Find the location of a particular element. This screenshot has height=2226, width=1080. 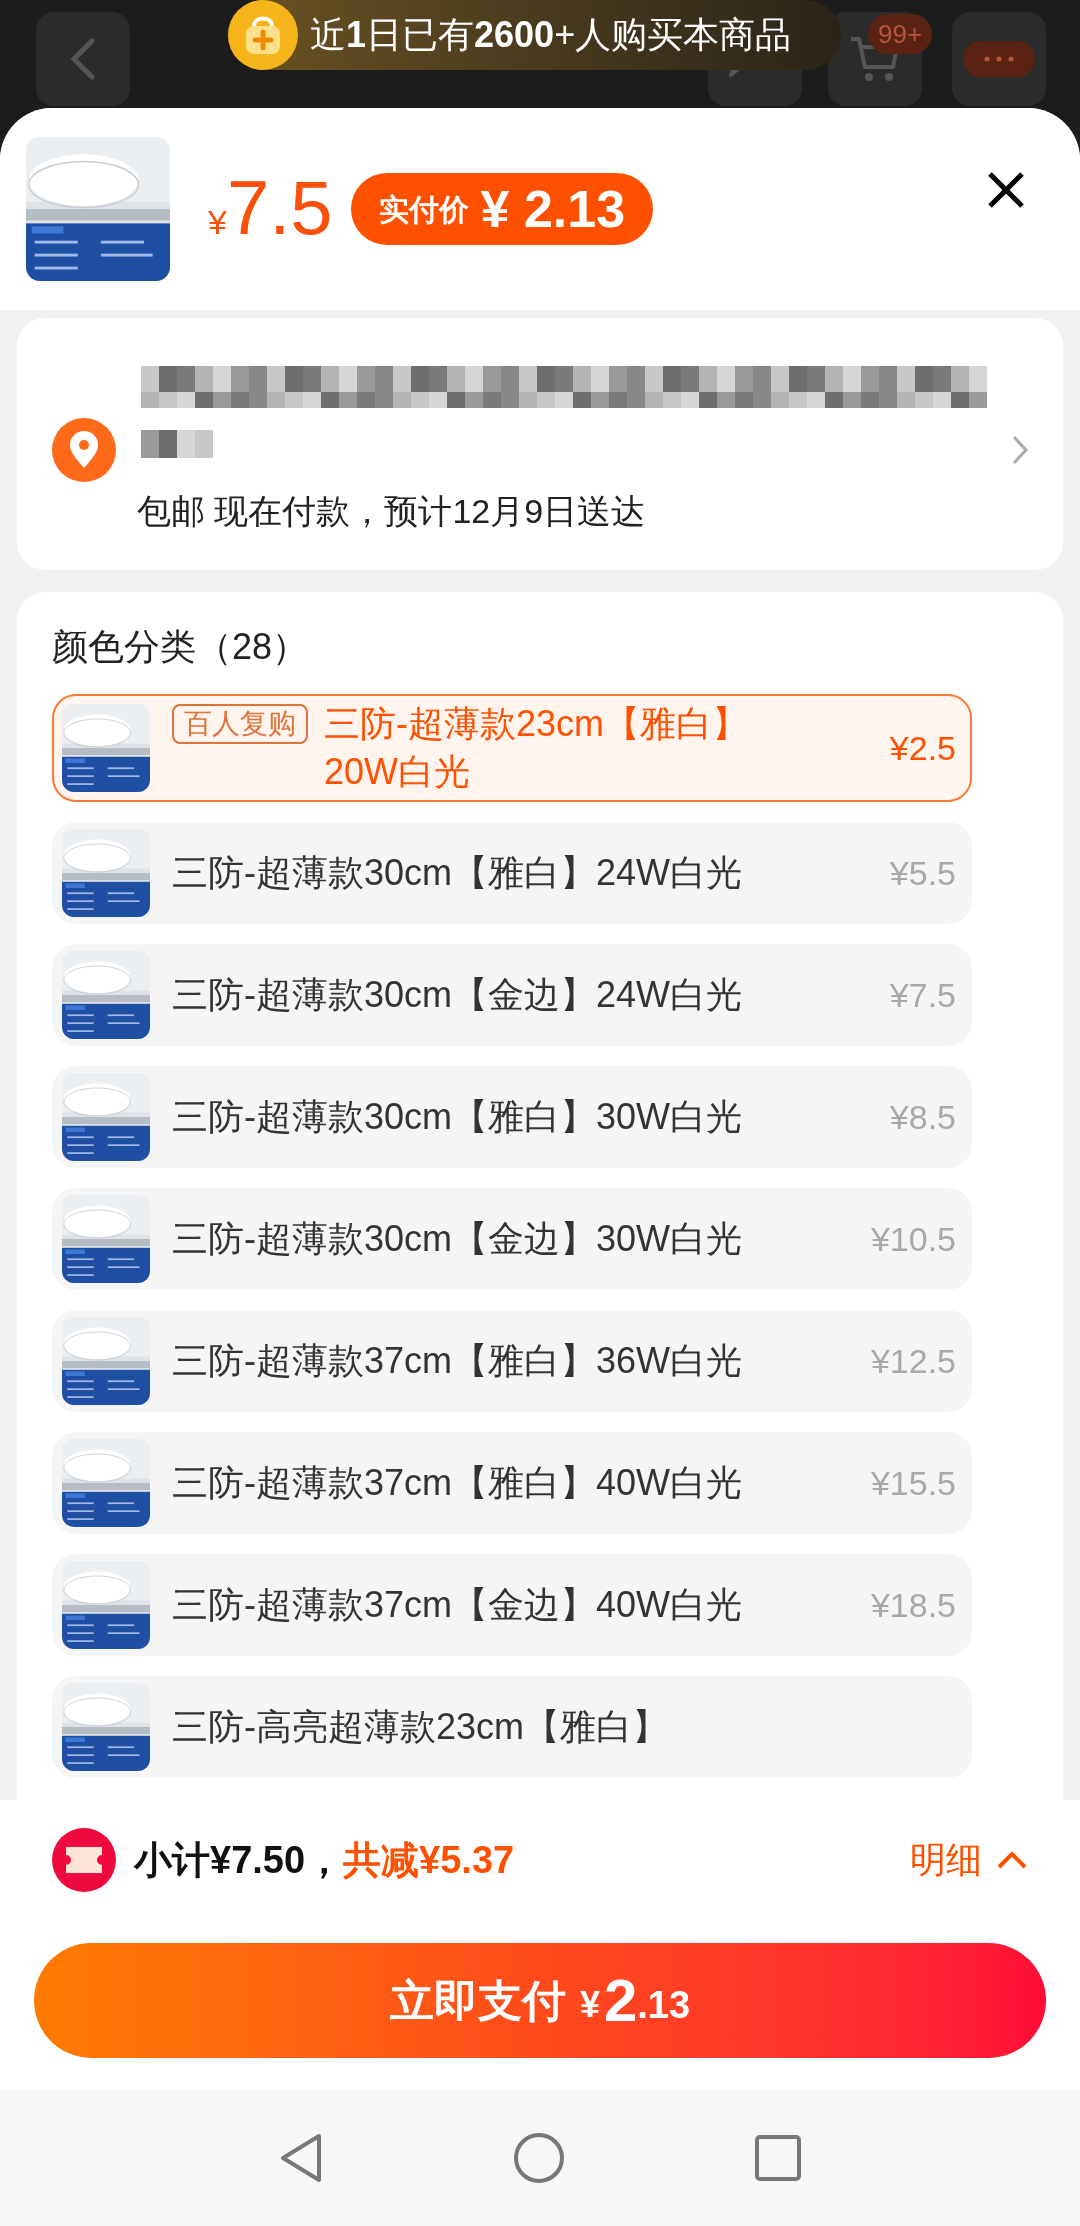

variant-price: ¥7.5 is located at coordinates (922, 995).